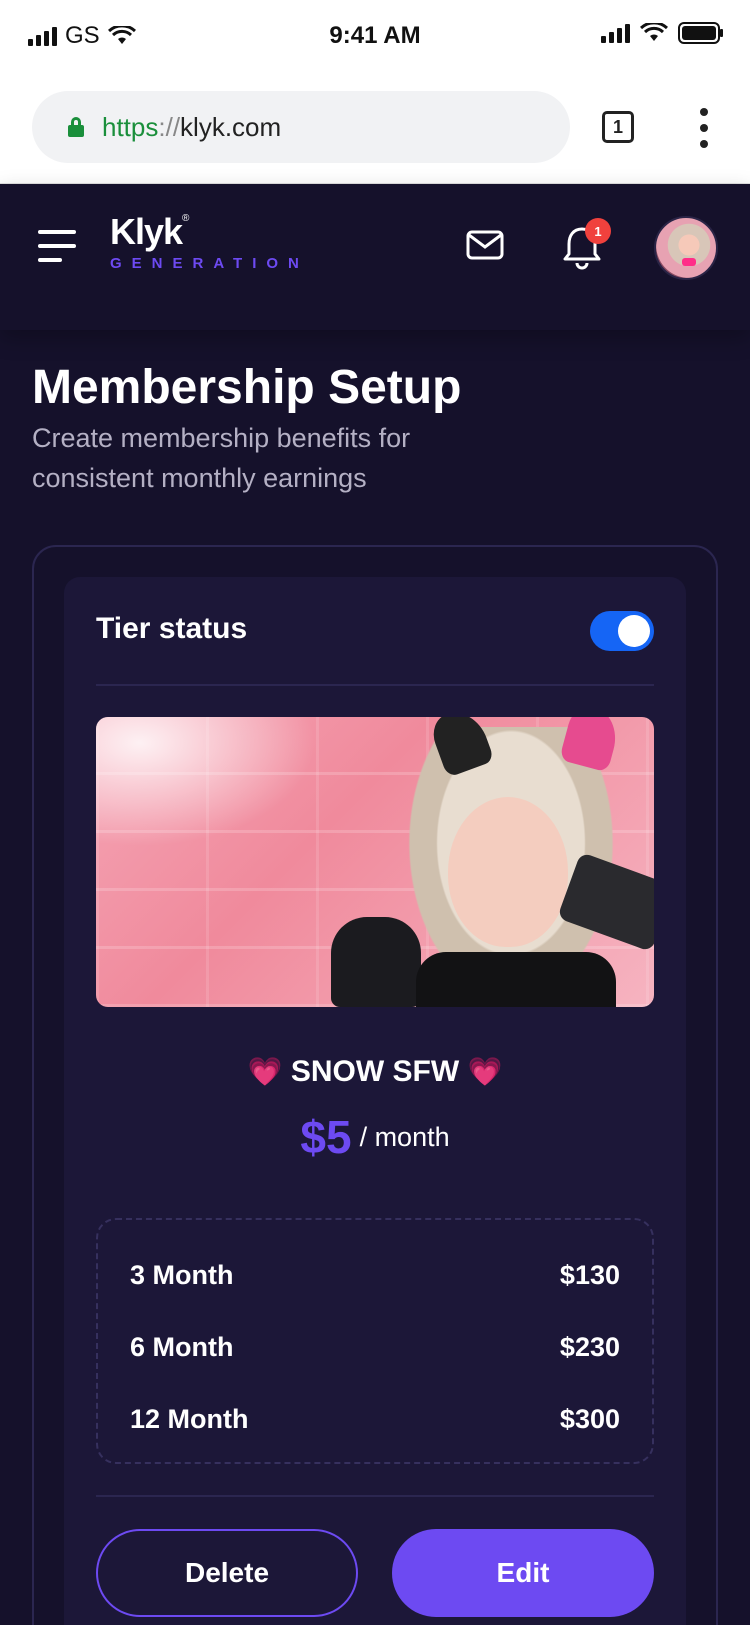 Image resolution: width=750 pixels, height=1625 pixels. I want to click on notification-badge: 1, so click(598, 231).